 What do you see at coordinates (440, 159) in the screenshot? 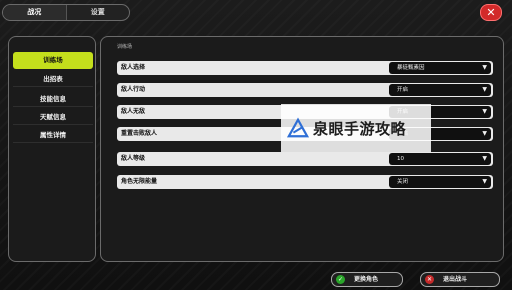
I see `enemy-level-dropdown: 10 ▼` at bounding box center [440, 159].